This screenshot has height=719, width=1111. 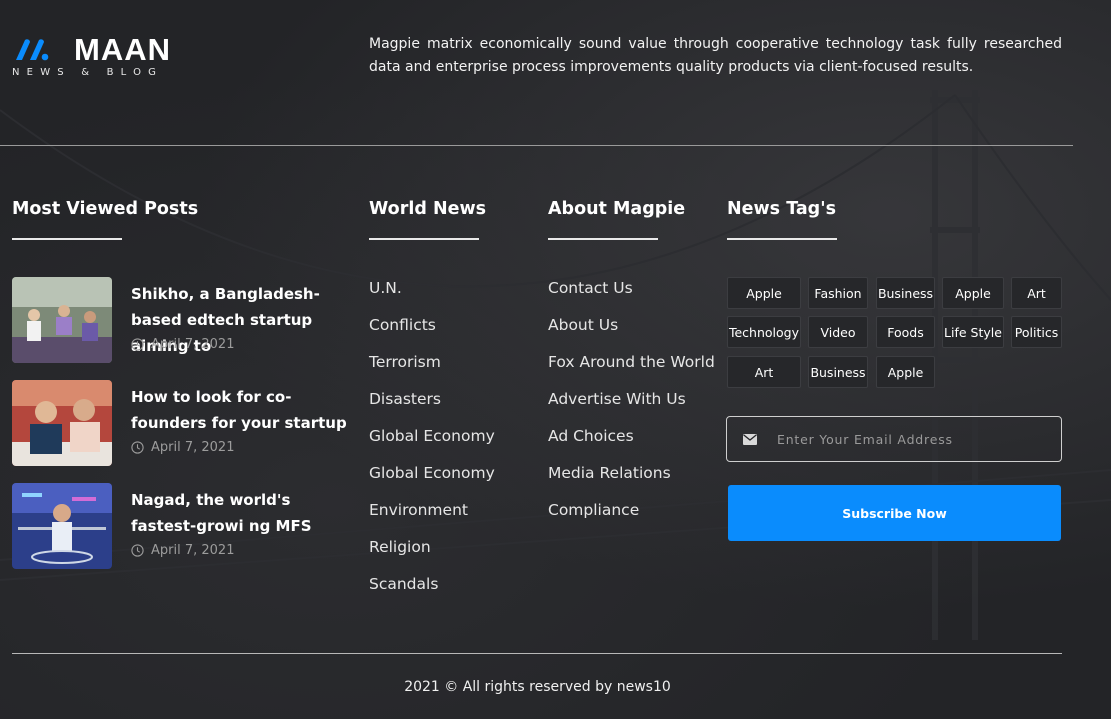 I want to click on tag-link: Foods, so click(x=905, y=332).